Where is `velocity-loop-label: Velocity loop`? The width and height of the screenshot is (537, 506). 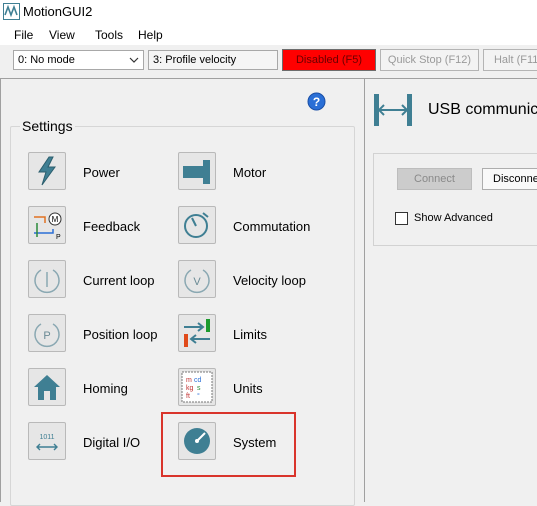 velocity-loop-label: Velocity loop is located at coordinates (269, 280).